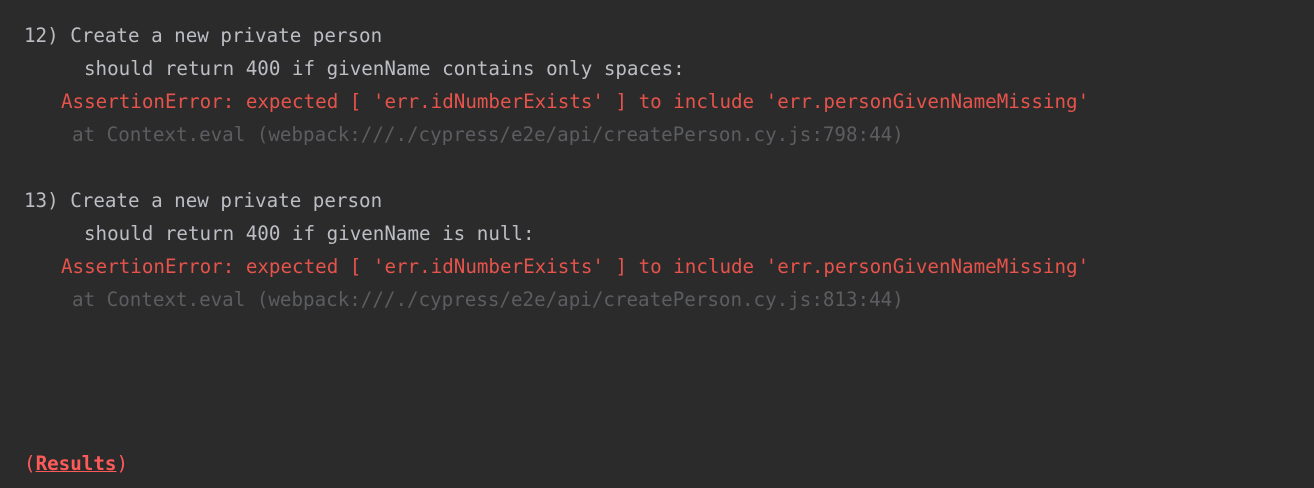  Describe the element at coordinates (41, 35) in the screenshot. I see `failure-number: 12)` at that location.